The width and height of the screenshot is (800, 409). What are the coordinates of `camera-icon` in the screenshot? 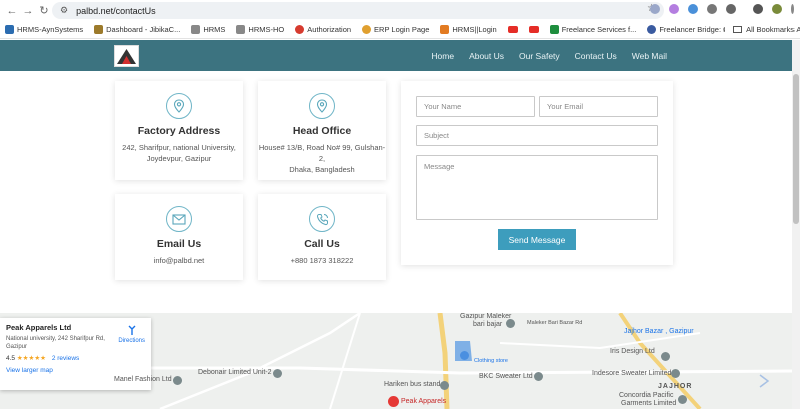 It's located at (712, 9).